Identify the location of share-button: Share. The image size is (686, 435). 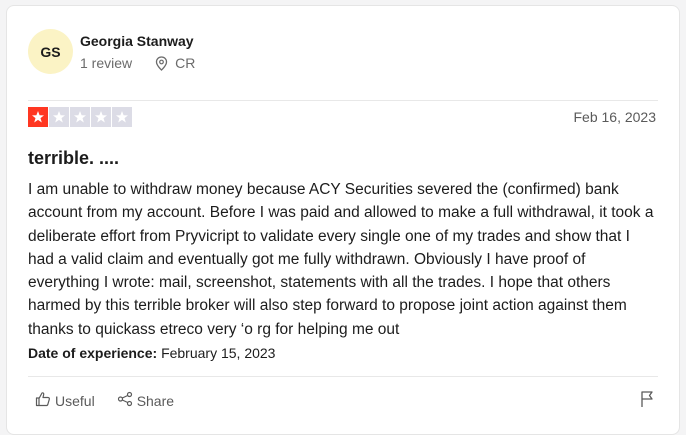
(145, 400).